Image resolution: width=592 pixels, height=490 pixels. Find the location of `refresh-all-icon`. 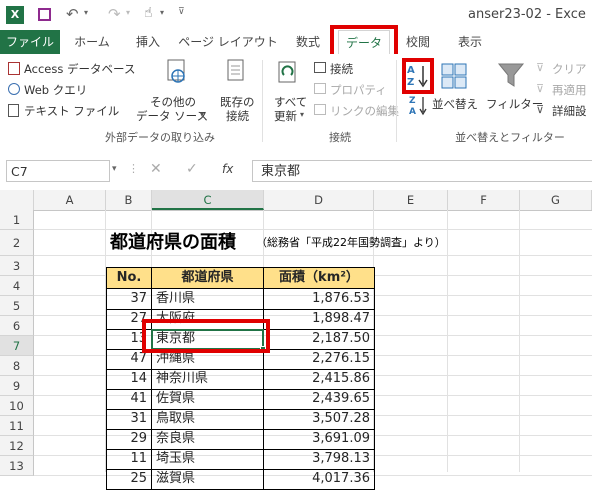

refresh-all-icon is located at coordinates (288, 74).